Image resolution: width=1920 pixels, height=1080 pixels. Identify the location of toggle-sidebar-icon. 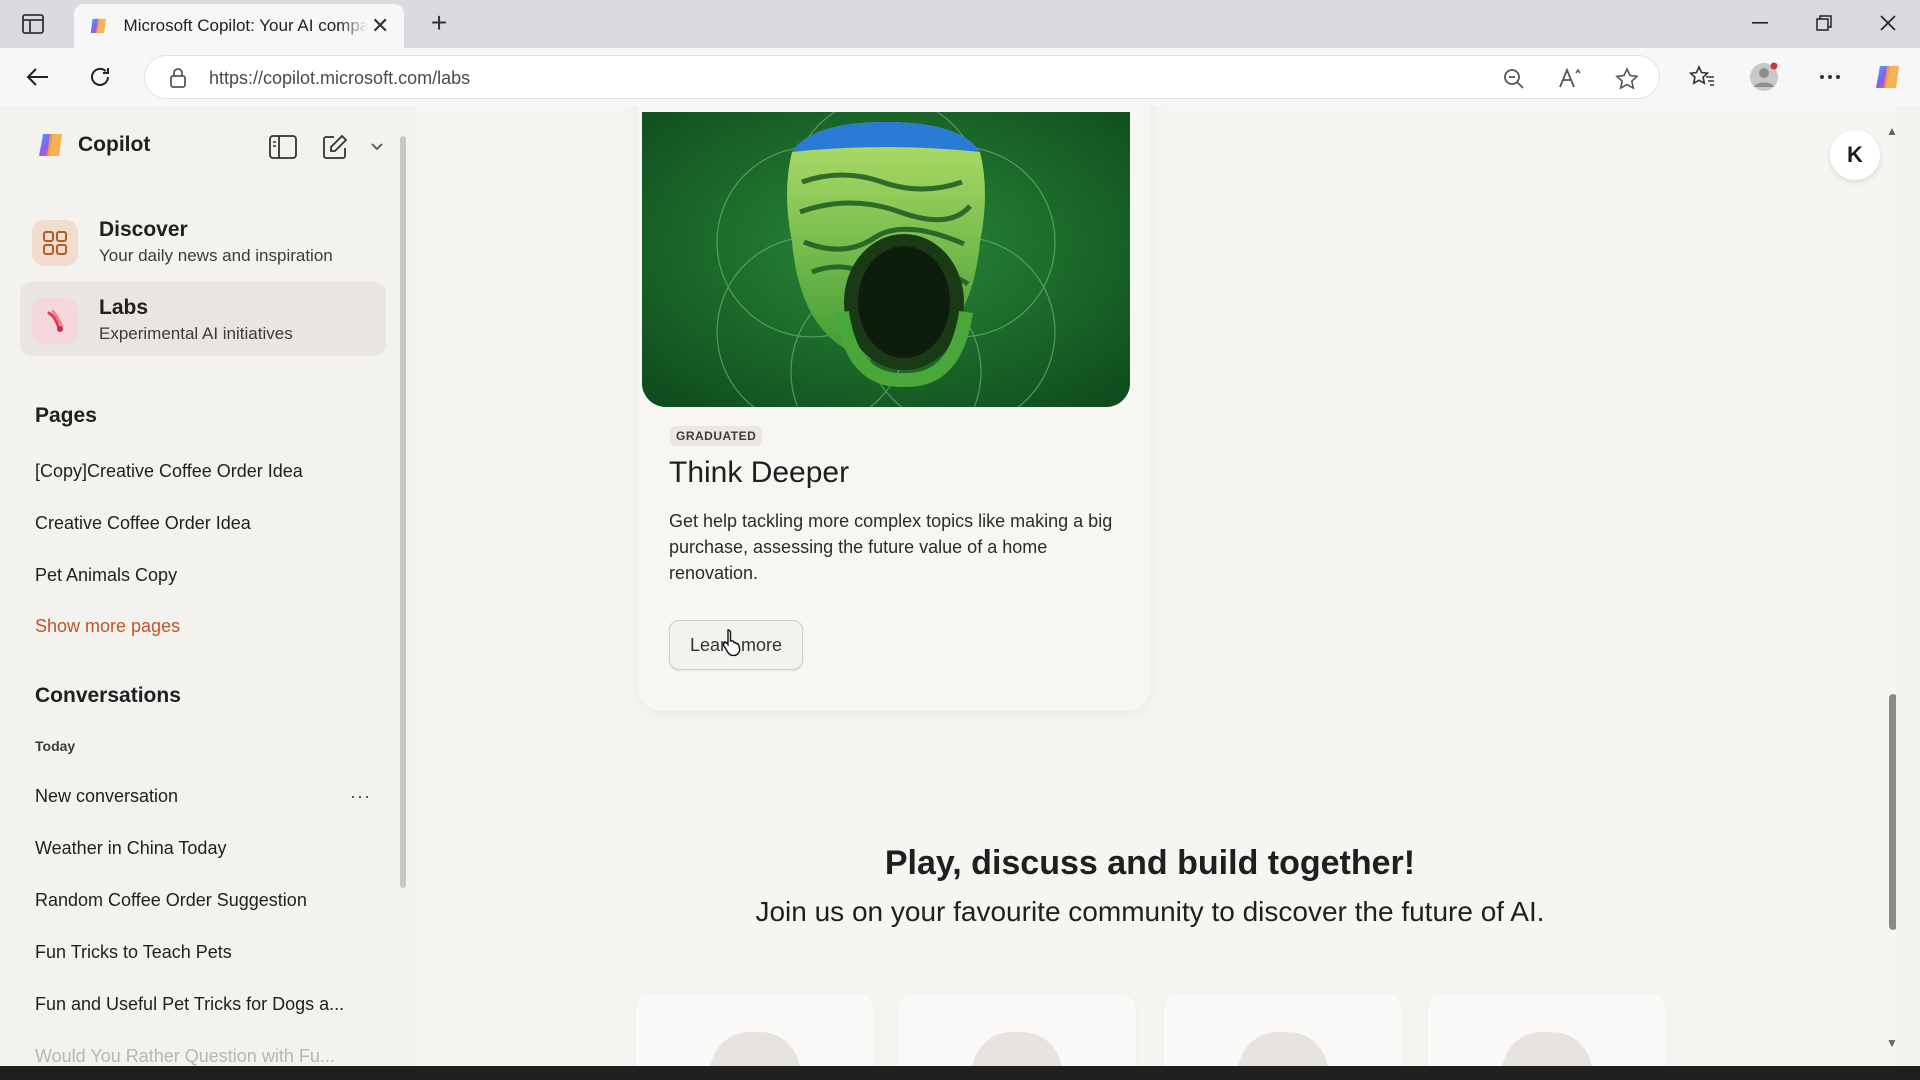
(283, 147).